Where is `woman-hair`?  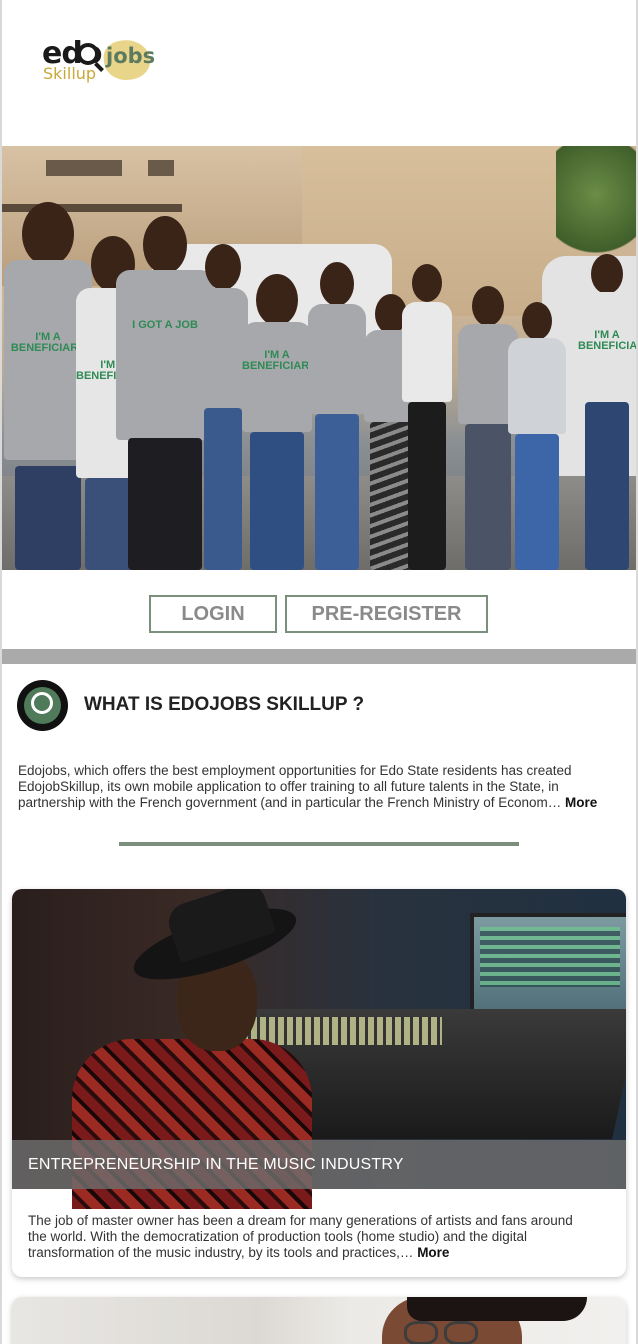 woman-hair is located at coordinates (497, 1309).